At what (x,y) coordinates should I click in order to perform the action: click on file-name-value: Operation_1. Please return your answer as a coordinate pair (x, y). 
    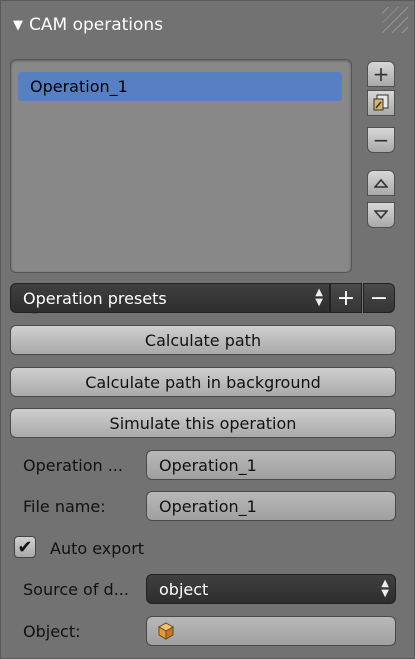
    Looking at the image, I should click on (208, 506).